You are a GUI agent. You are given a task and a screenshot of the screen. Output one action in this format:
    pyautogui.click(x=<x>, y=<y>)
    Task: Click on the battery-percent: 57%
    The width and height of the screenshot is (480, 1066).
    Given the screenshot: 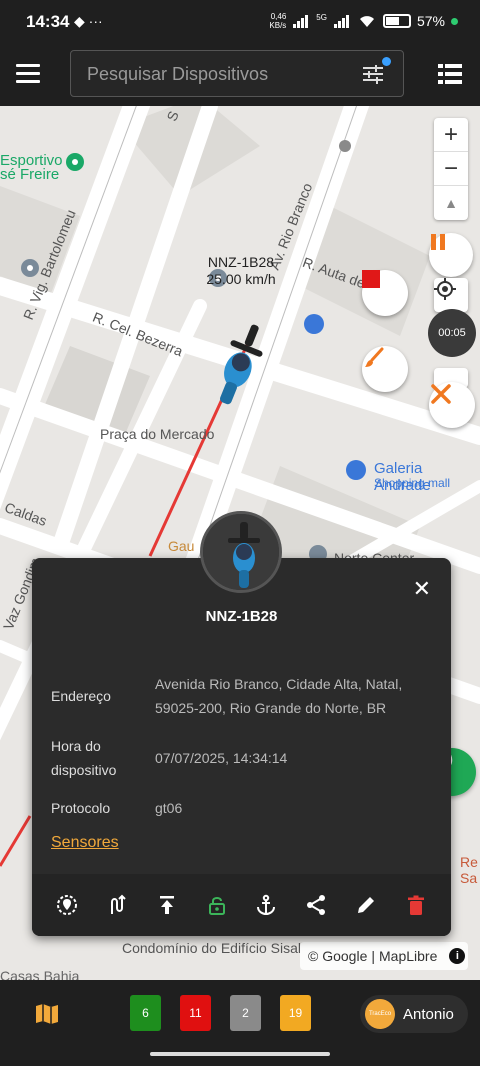 What is the action you would take?
    pyautogui.click(x=430, y=21)
    